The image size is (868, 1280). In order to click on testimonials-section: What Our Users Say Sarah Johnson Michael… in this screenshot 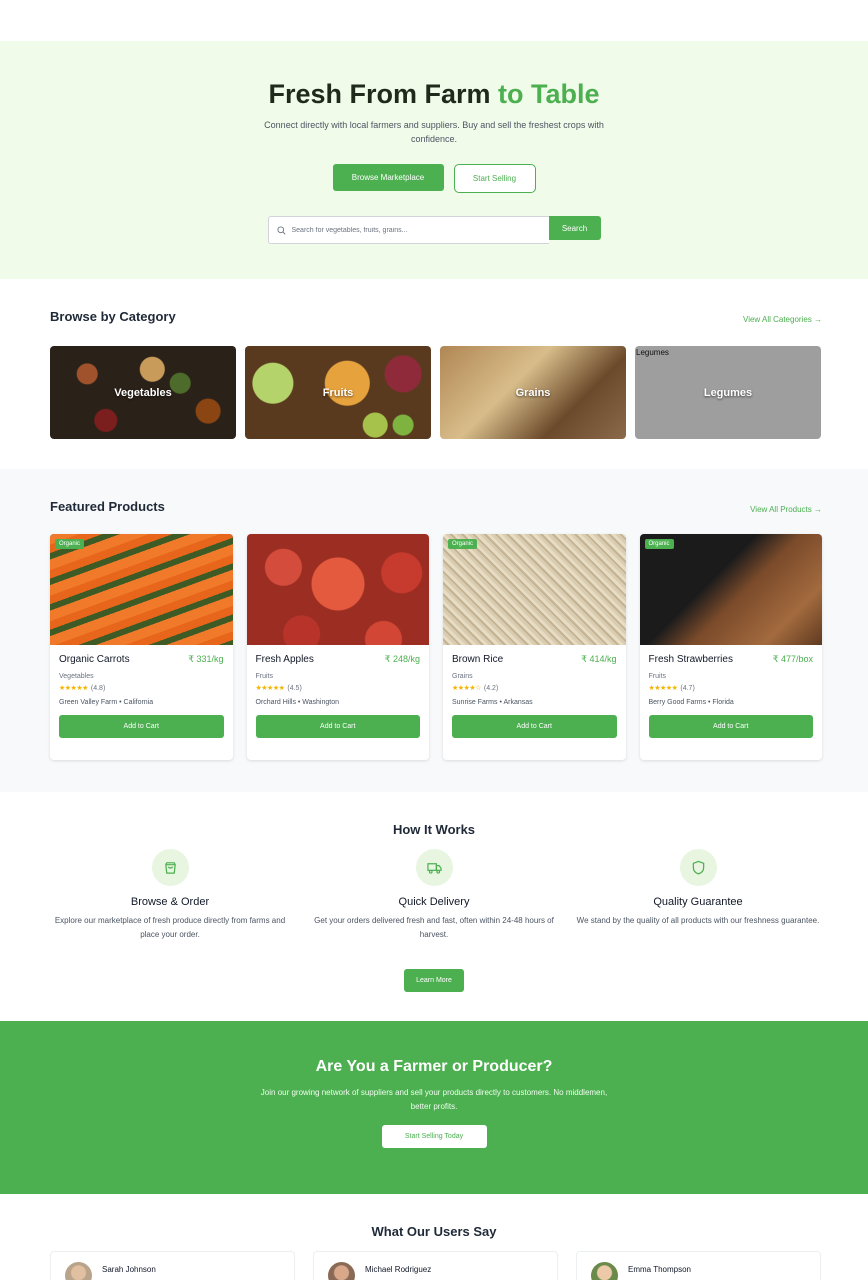, I will do `click(434, 1237)`.